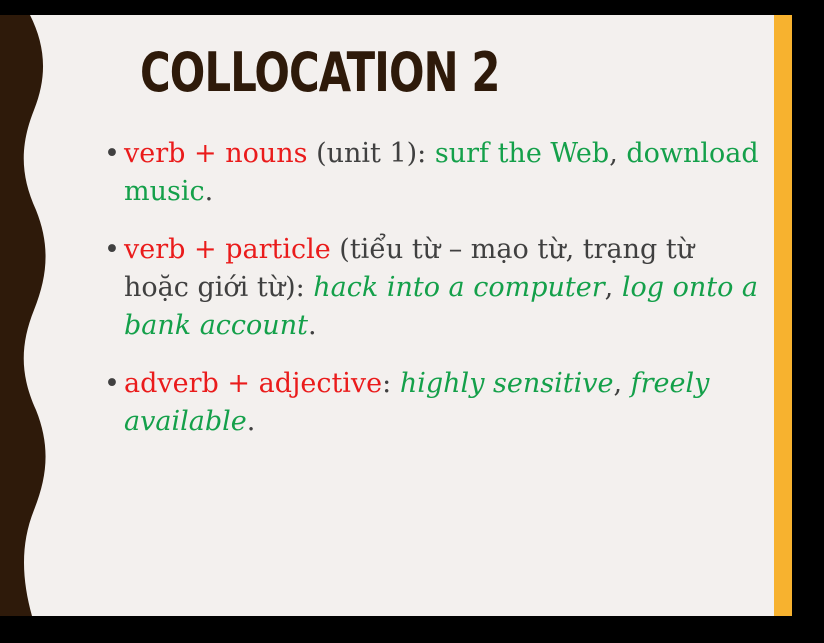 The image size is (824, 643). What do you see at coordinates (506, 383) in the screenshot?
I see `example: highly sensitive` at bounding box center [506, 383].